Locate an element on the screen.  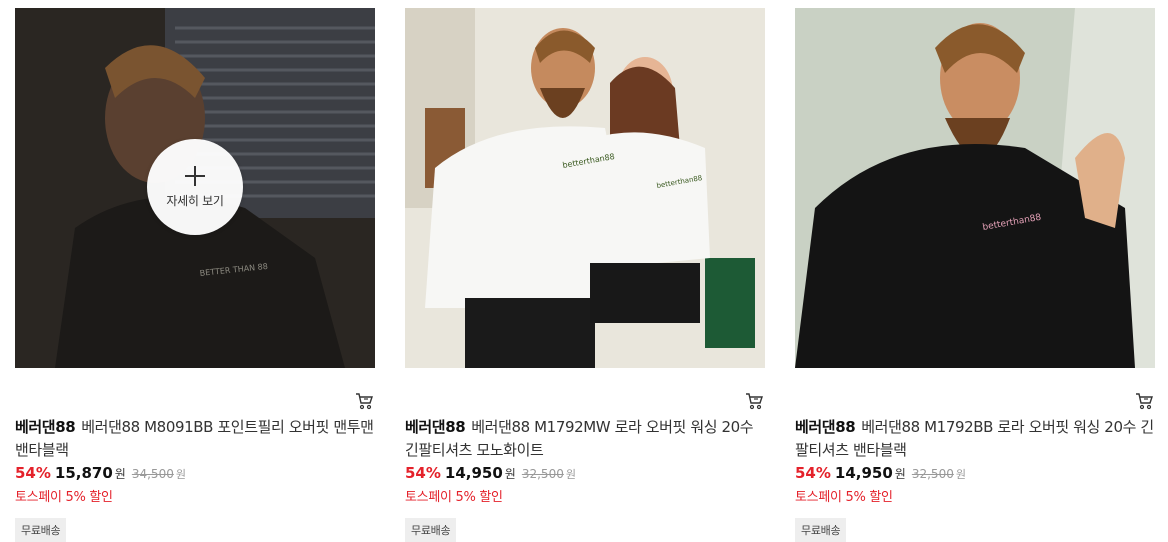
product-title: 베러댄88 베러댄88 M8091BB 포인트필리 오버핏 맨투맨 밴타블랙 is located at coordinates (195, 439).